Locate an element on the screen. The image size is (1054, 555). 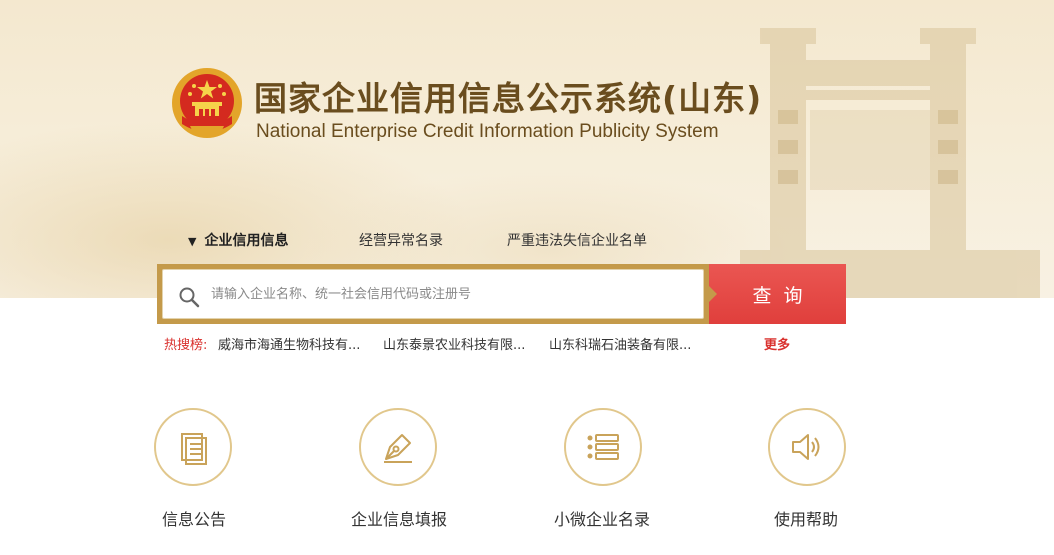
list-icon is located at coordinates (603, 447).